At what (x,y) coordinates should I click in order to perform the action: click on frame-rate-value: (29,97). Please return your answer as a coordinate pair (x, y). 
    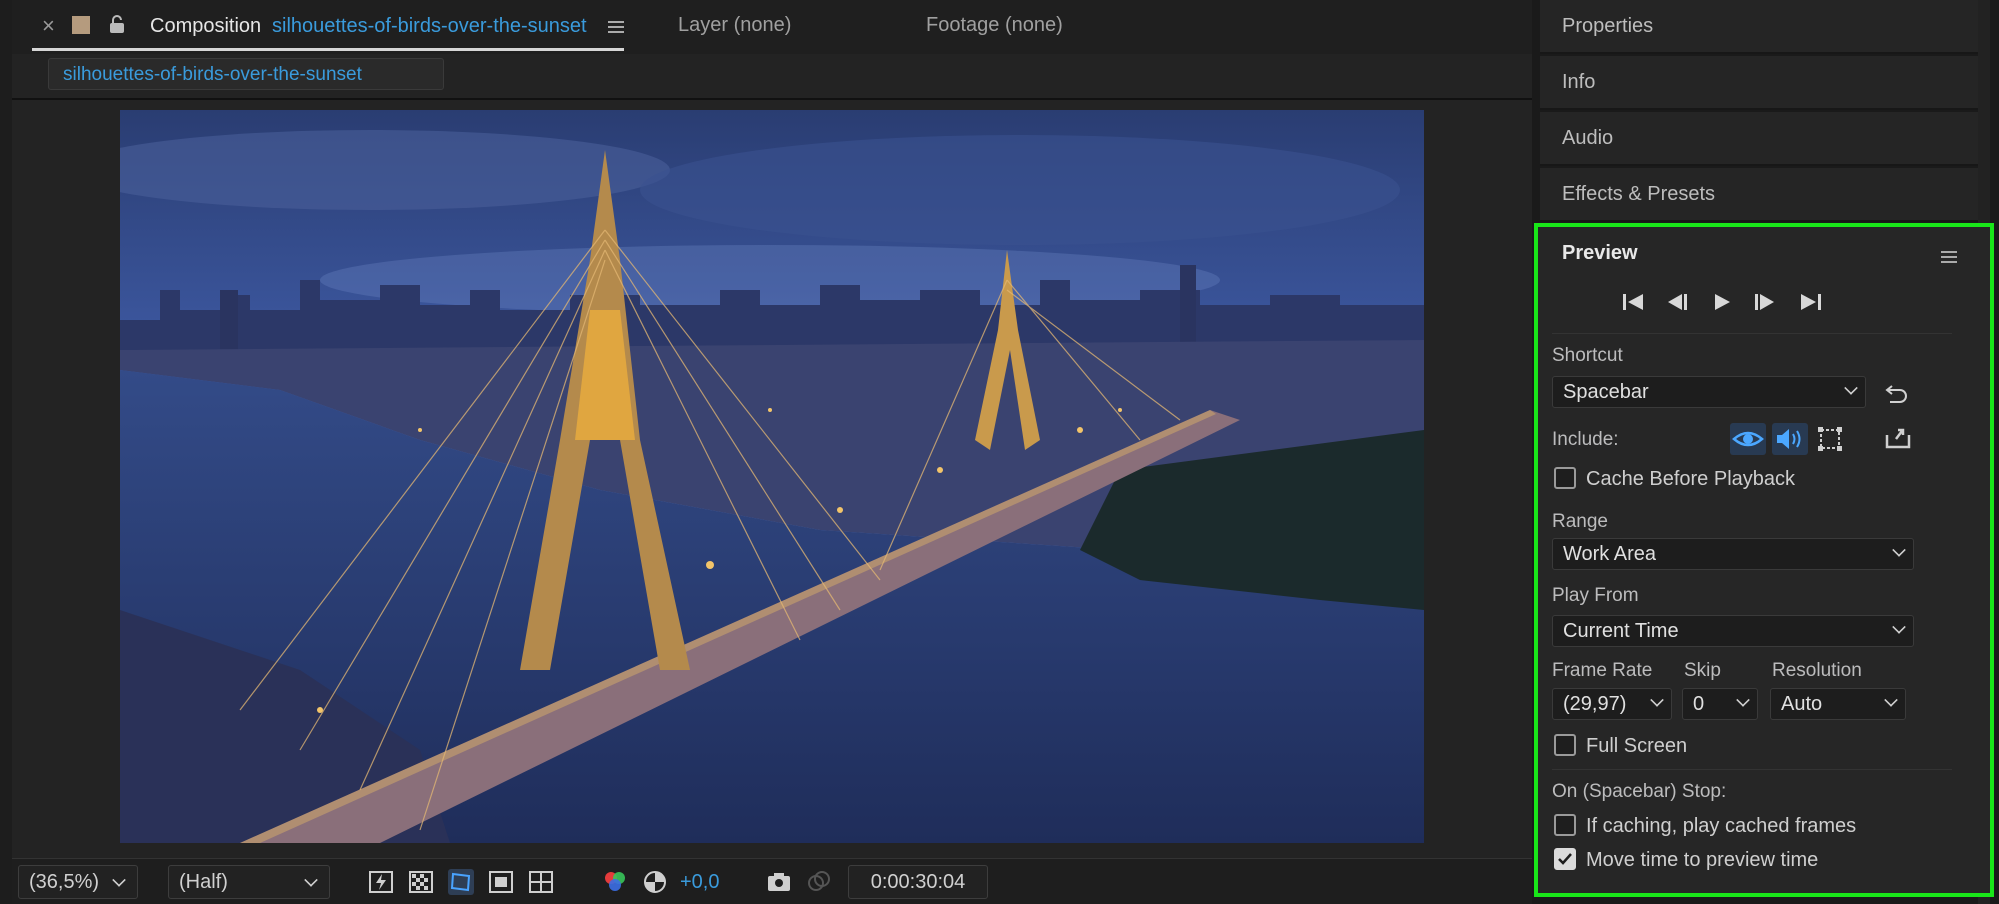
    Looking at the image, I should click on (1595, 704).